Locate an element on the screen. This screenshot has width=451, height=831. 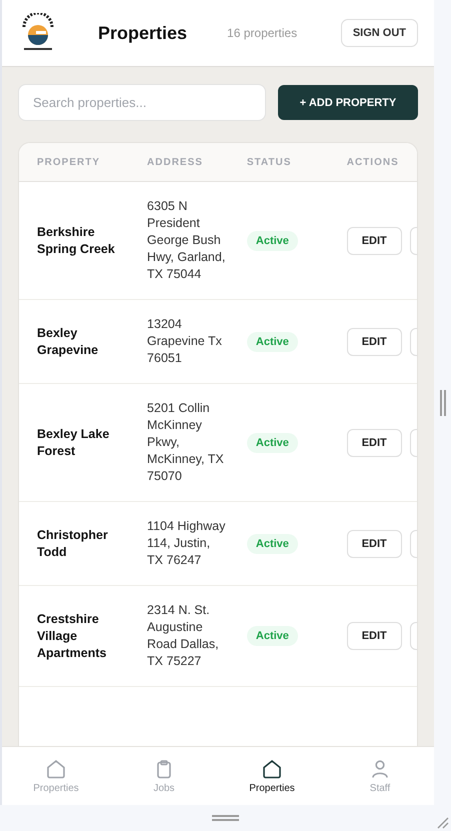
column-header: PROPERTY is located at coordinates (68, 162).